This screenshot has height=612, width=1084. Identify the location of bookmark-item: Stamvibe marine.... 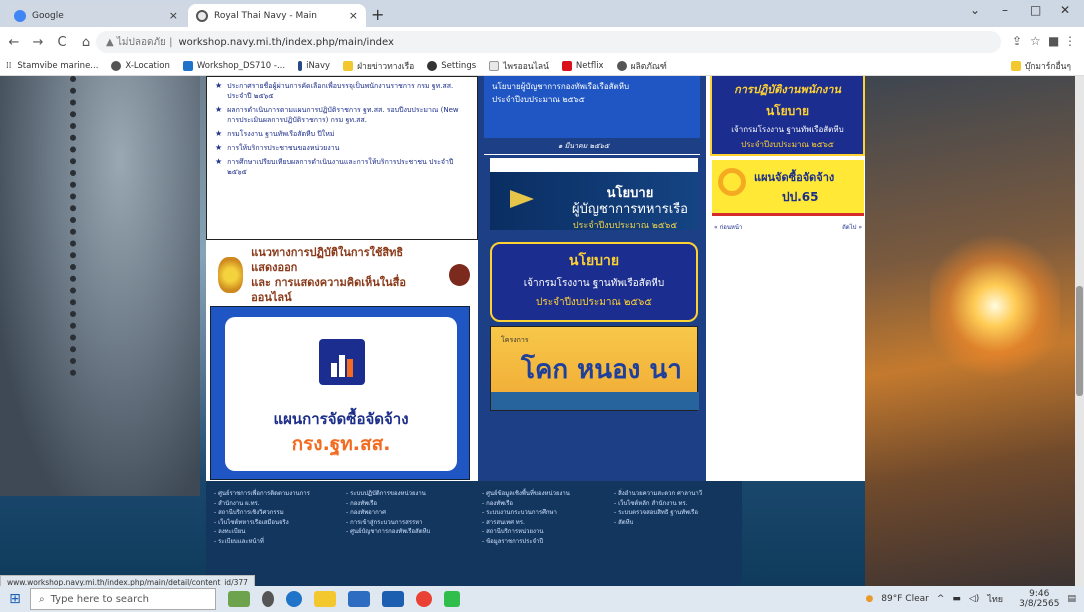
(57, 66).